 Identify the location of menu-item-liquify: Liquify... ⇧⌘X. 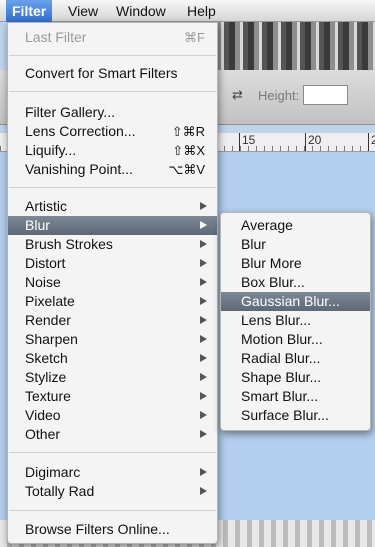
(112, 150).